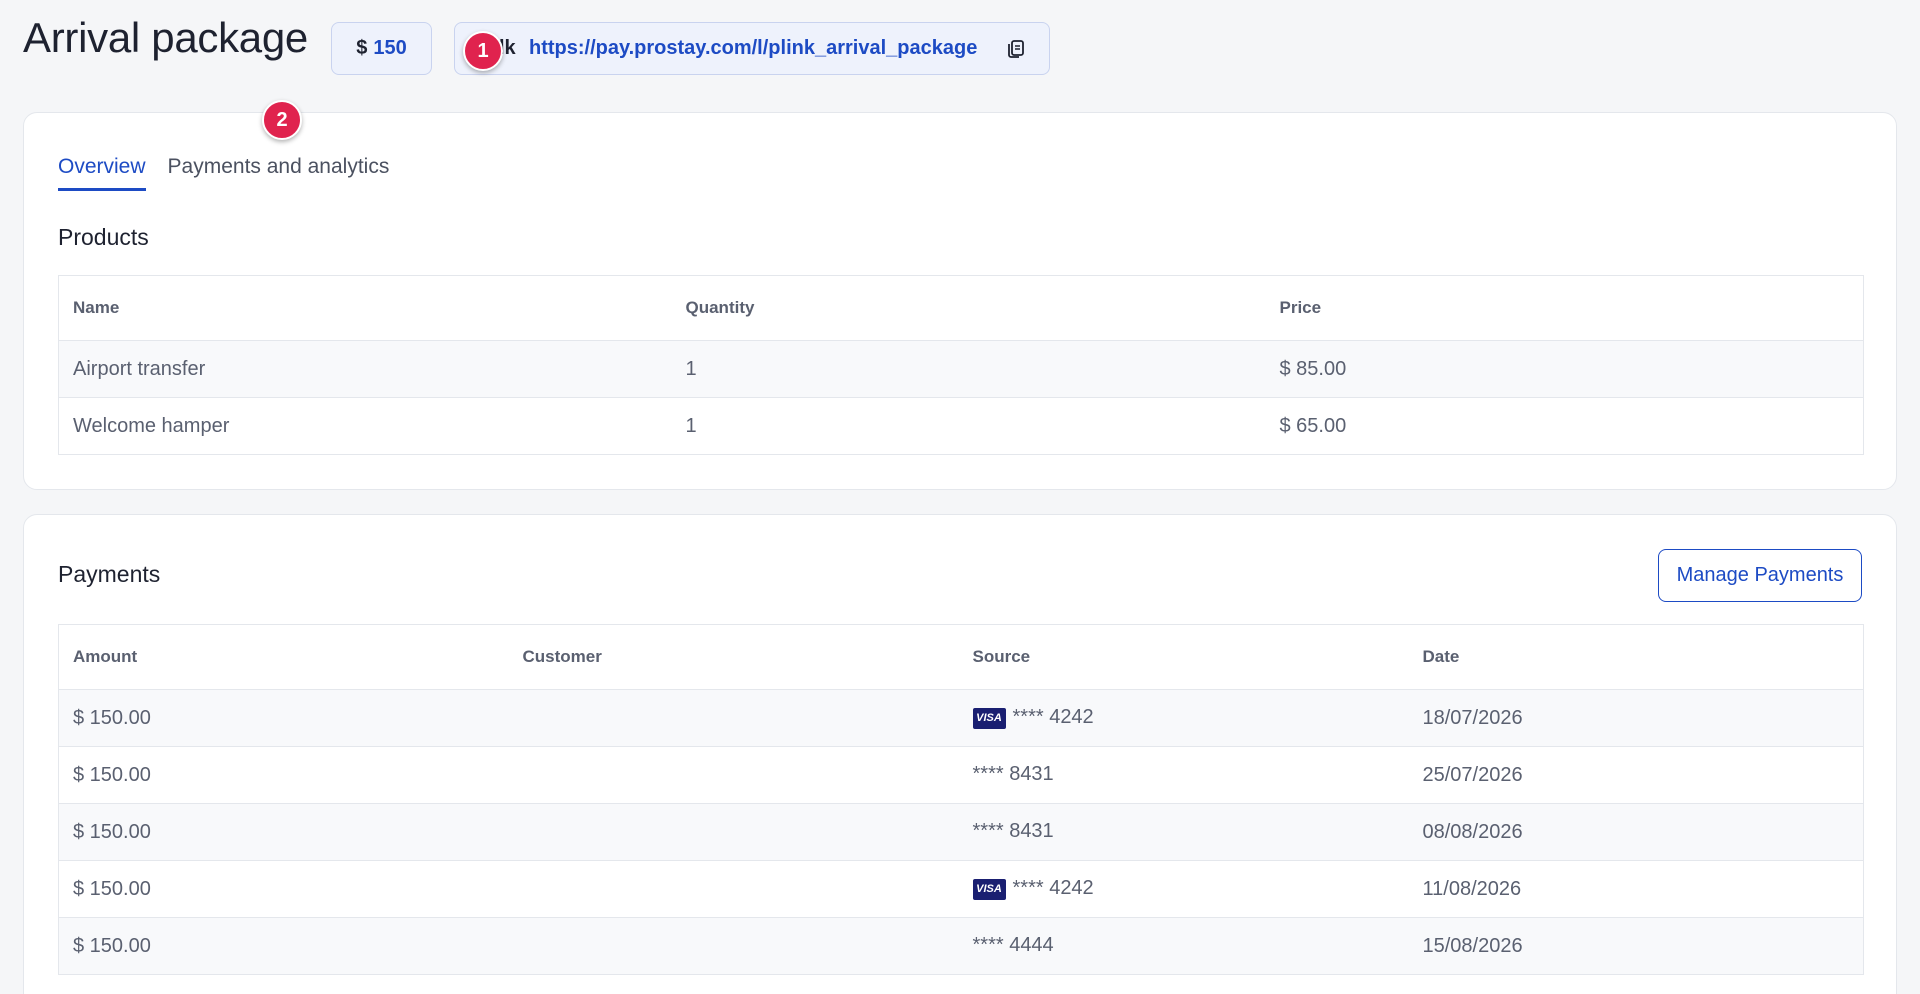  What do you see at coordinates (1183, 657) in the screenshot?
I see `column-header-source: Source` at bounding box center [1183, 657].